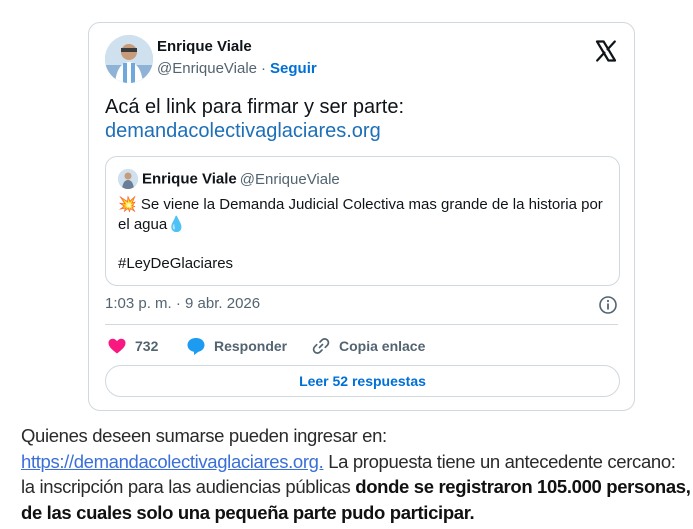 This screenshot has width=693, height=529. What do you see at coordinates (606, 51) in the screenshot?
I see `x-logo-icon` at bounding box center [606, 51].